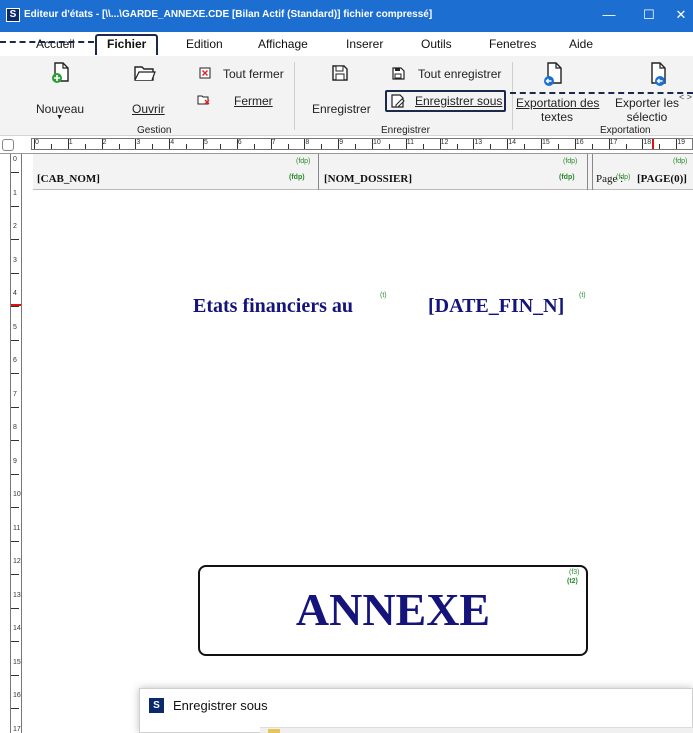 The image size is (693, 733). What do you see at coordinates (204, 44) in the screenshot?
I see `menu-edition: Edition` at bounding box center [204, 44].